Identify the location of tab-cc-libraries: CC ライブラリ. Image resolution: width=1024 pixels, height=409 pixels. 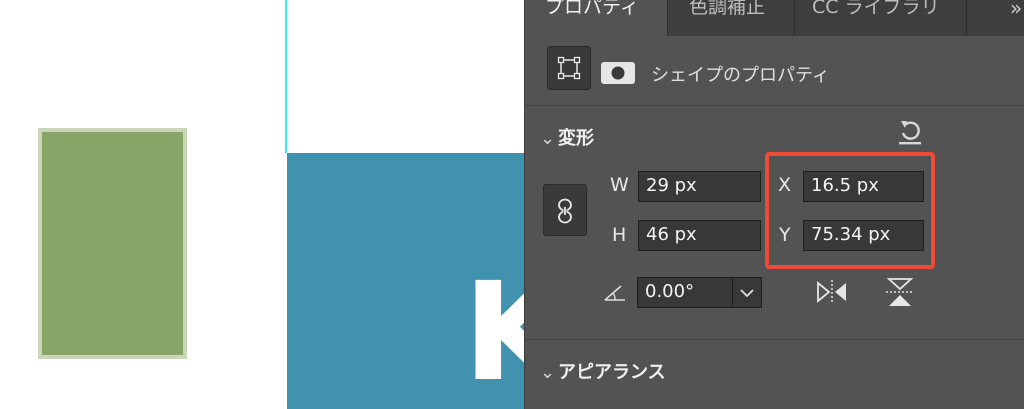
(881, 18).